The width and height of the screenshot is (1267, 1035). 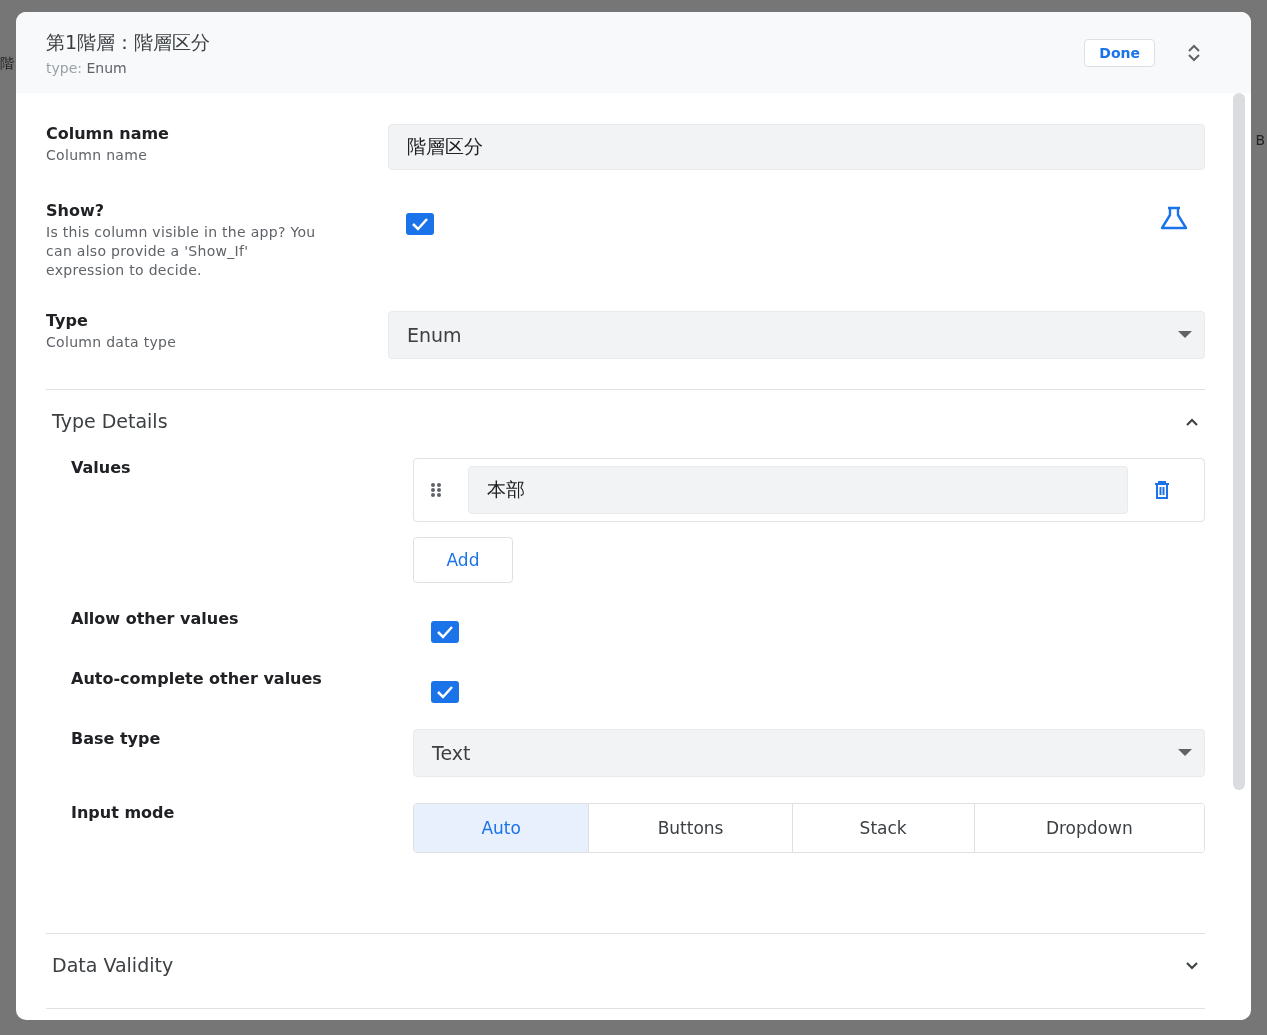 What do you see at coordinates (1119, 52) in the screenshot?
I see `done-button: Done` at bounding box center [1119, 52].